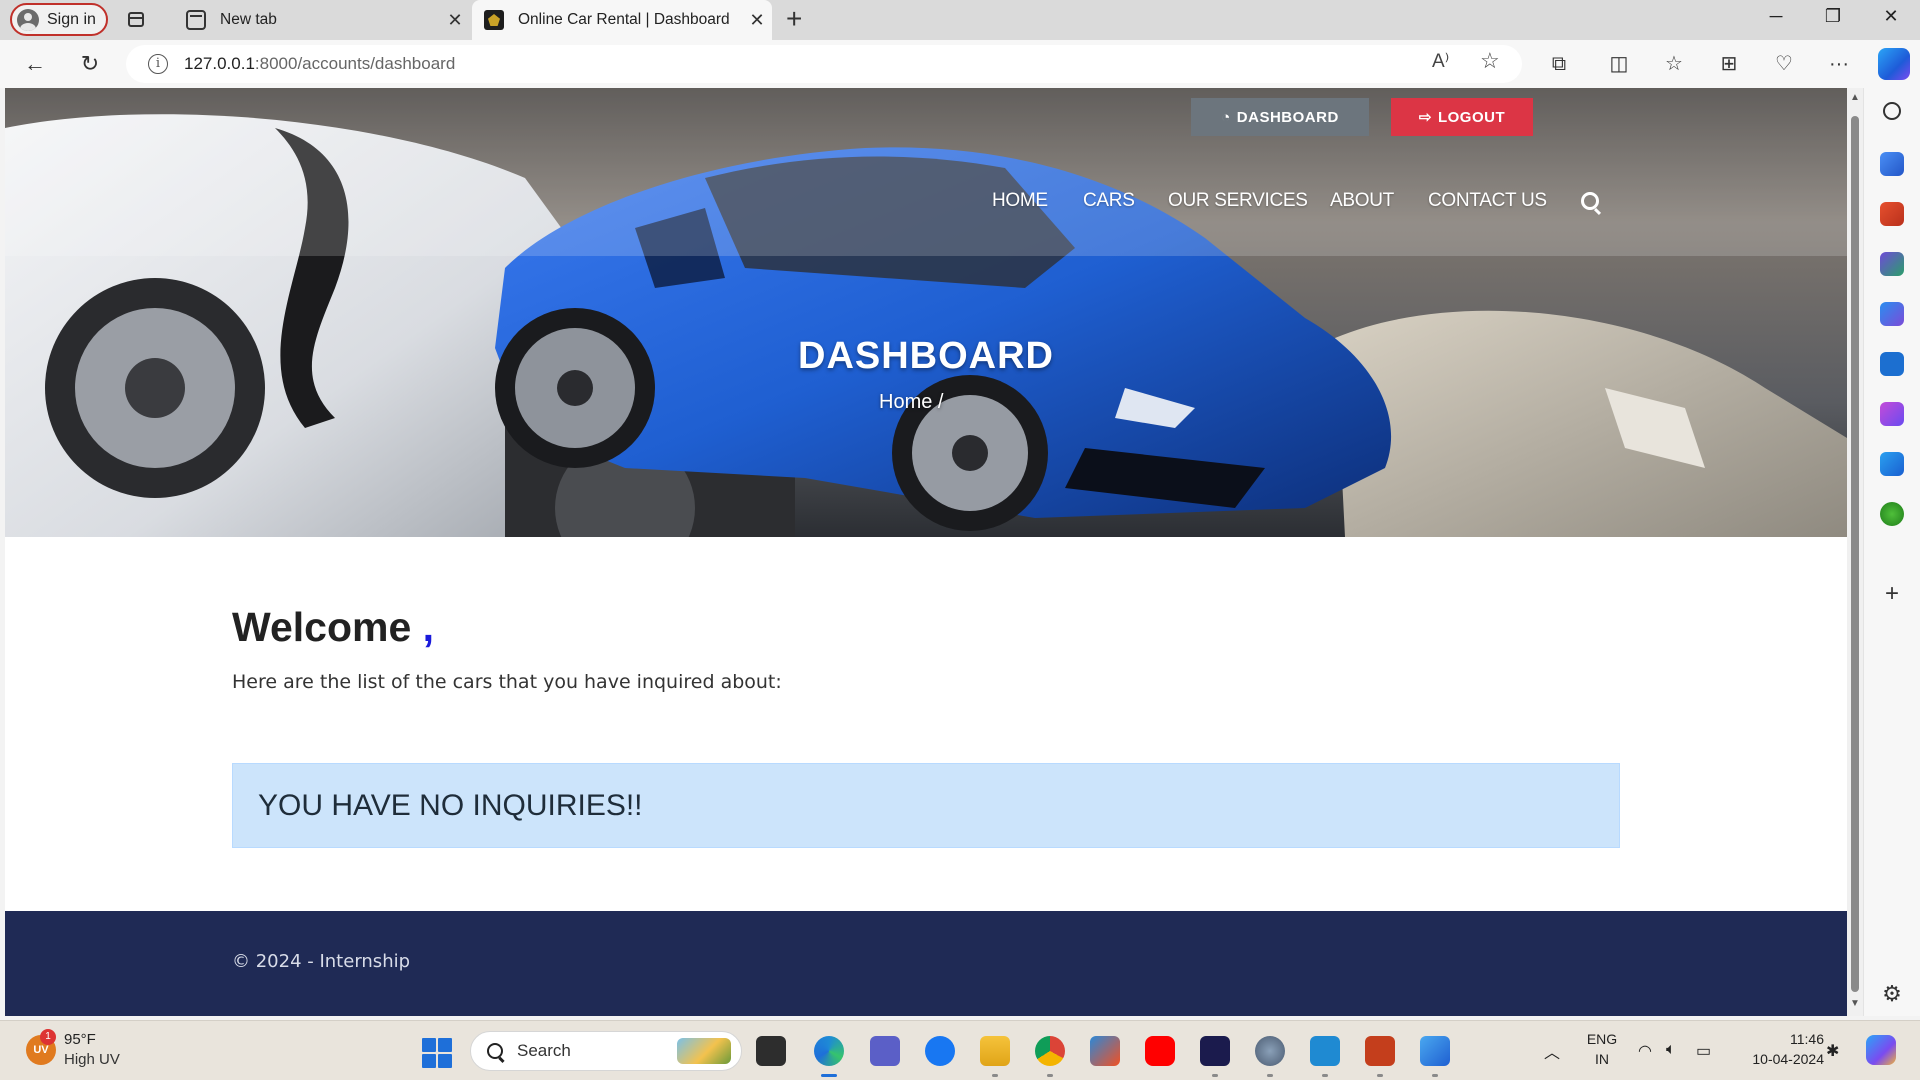 The width and height of the screenshot is (1920, 1080). Describe the element at coordinates (1855, 1003) in the screenshot. I see `scroll-down-arrow-icon: ▼` at that location.